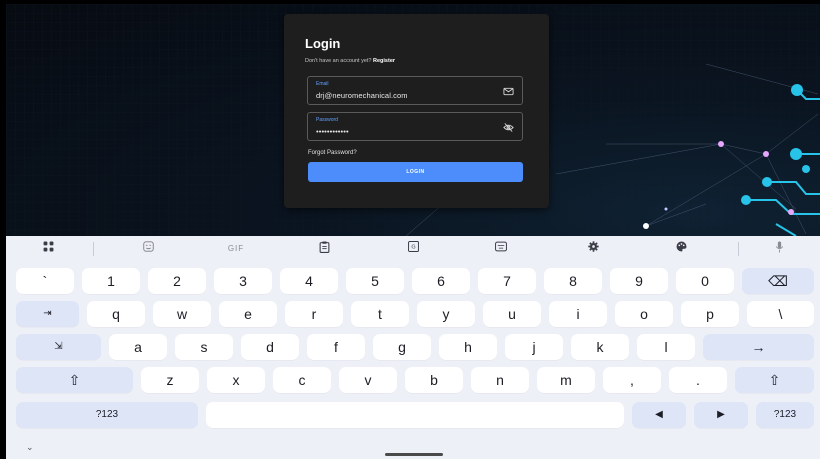  Describe the element at coordinates (243, 281) in the screenshot. I see `key-3: 3` at that location.